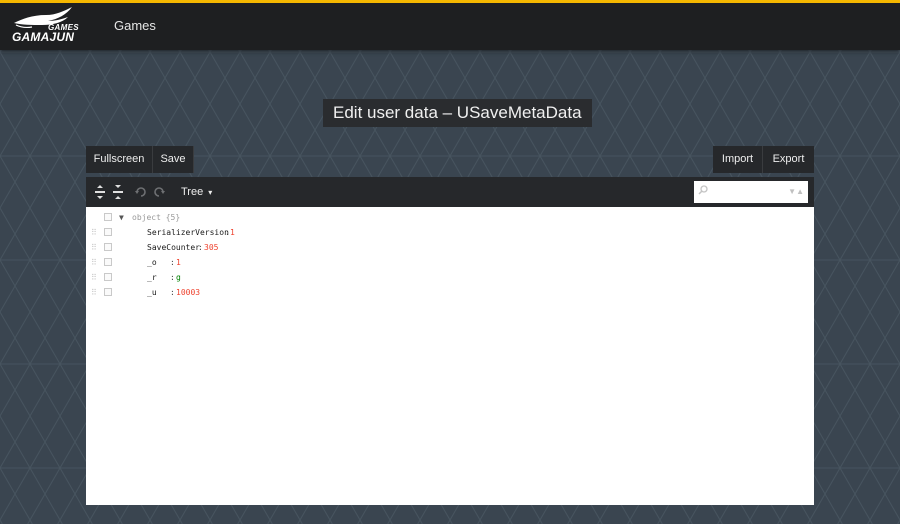 The height and width of the screenshot is (524, 900). I want to click on expand-all-icon, so click(100, 192).